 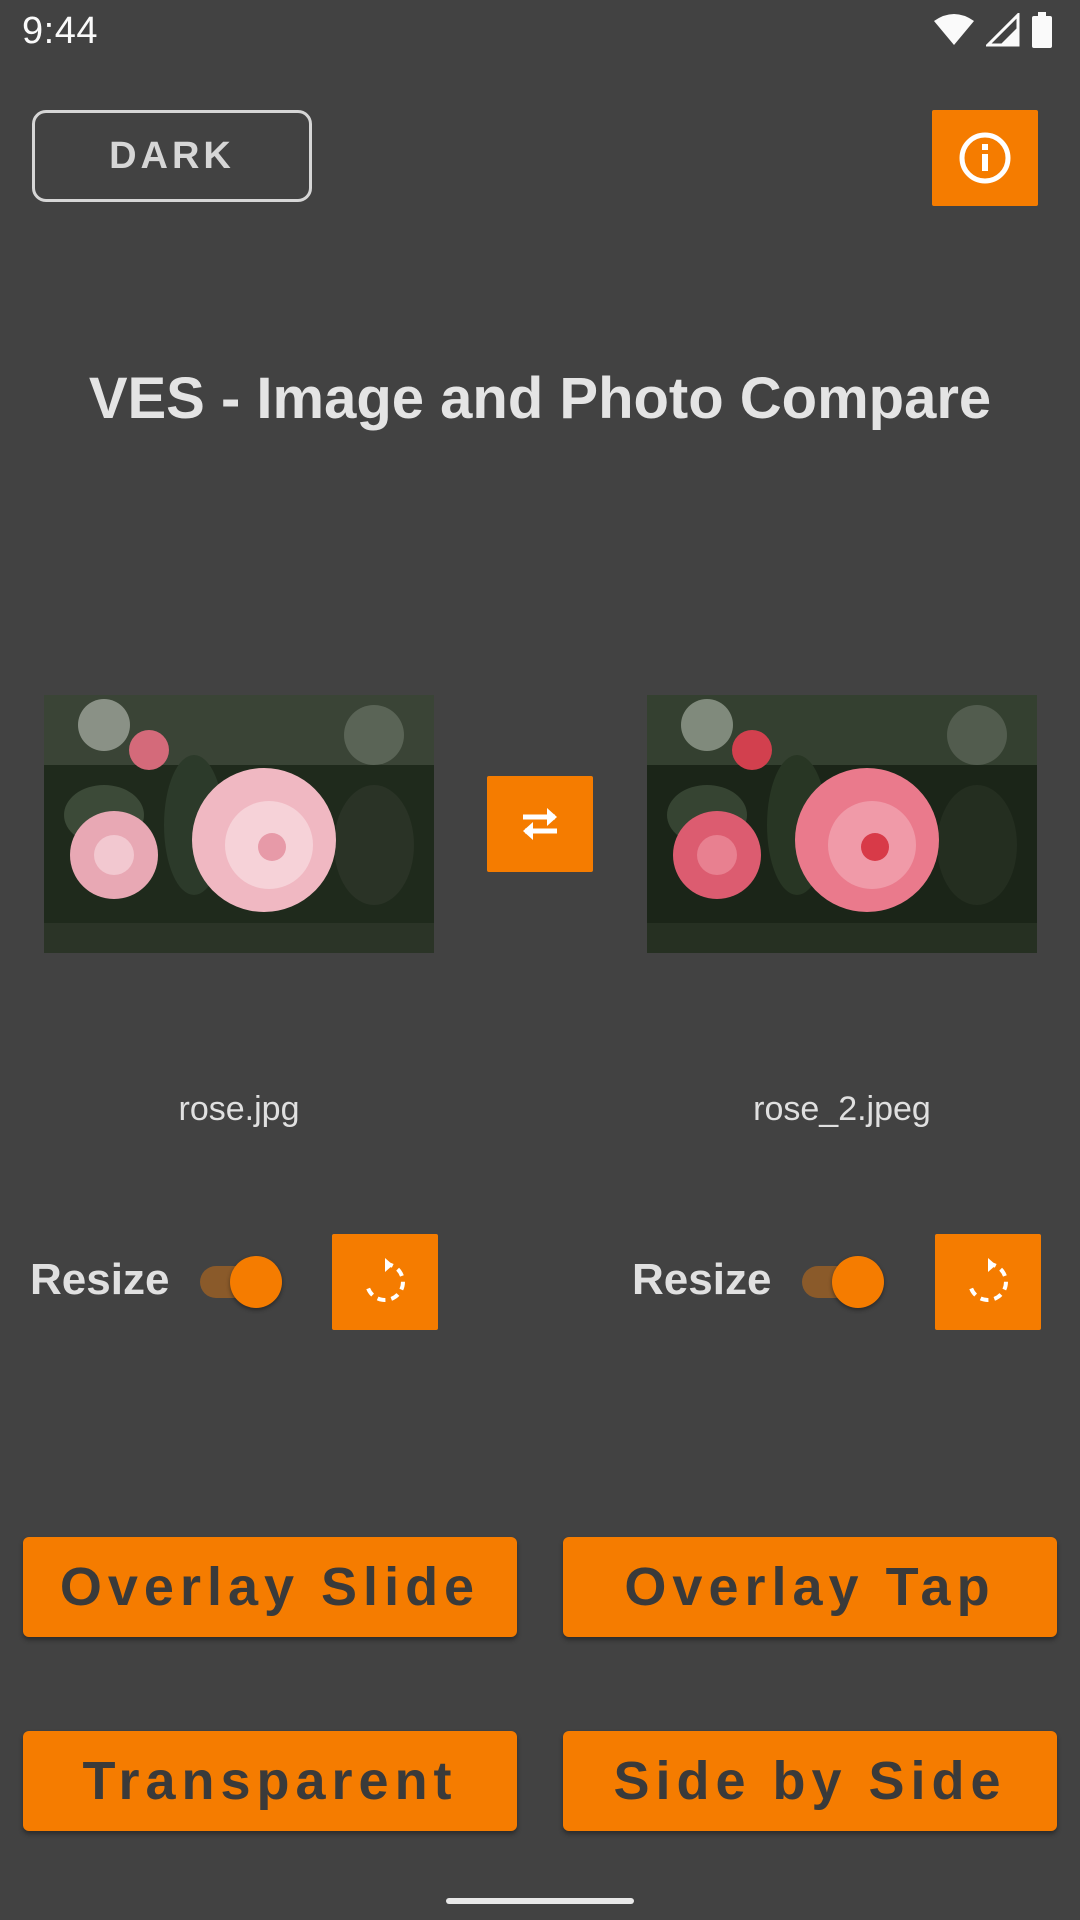 What do you see at coordinates (239, 1109) in the screenshot?
I see `left-image-filename: rose.jpg` at bounding box center [239, 1109].